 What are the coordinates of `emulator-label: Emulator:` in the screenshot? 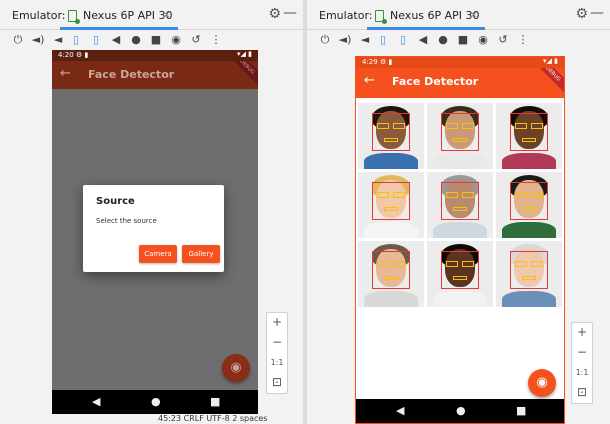 It's located at (39, 15).